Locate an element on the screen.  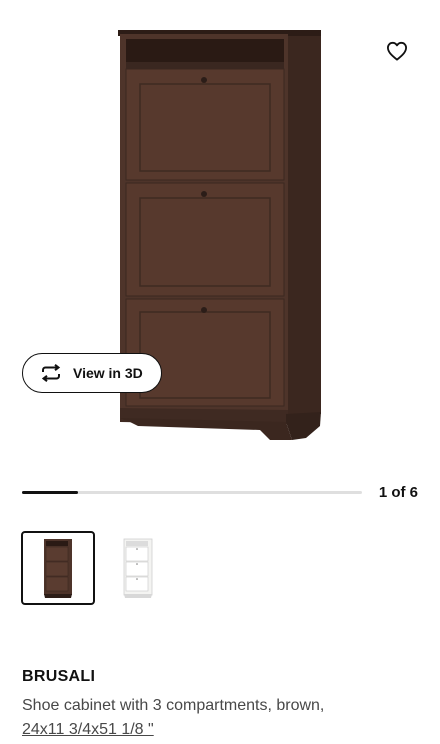
favorite-button is located at coordinates (397, 53).